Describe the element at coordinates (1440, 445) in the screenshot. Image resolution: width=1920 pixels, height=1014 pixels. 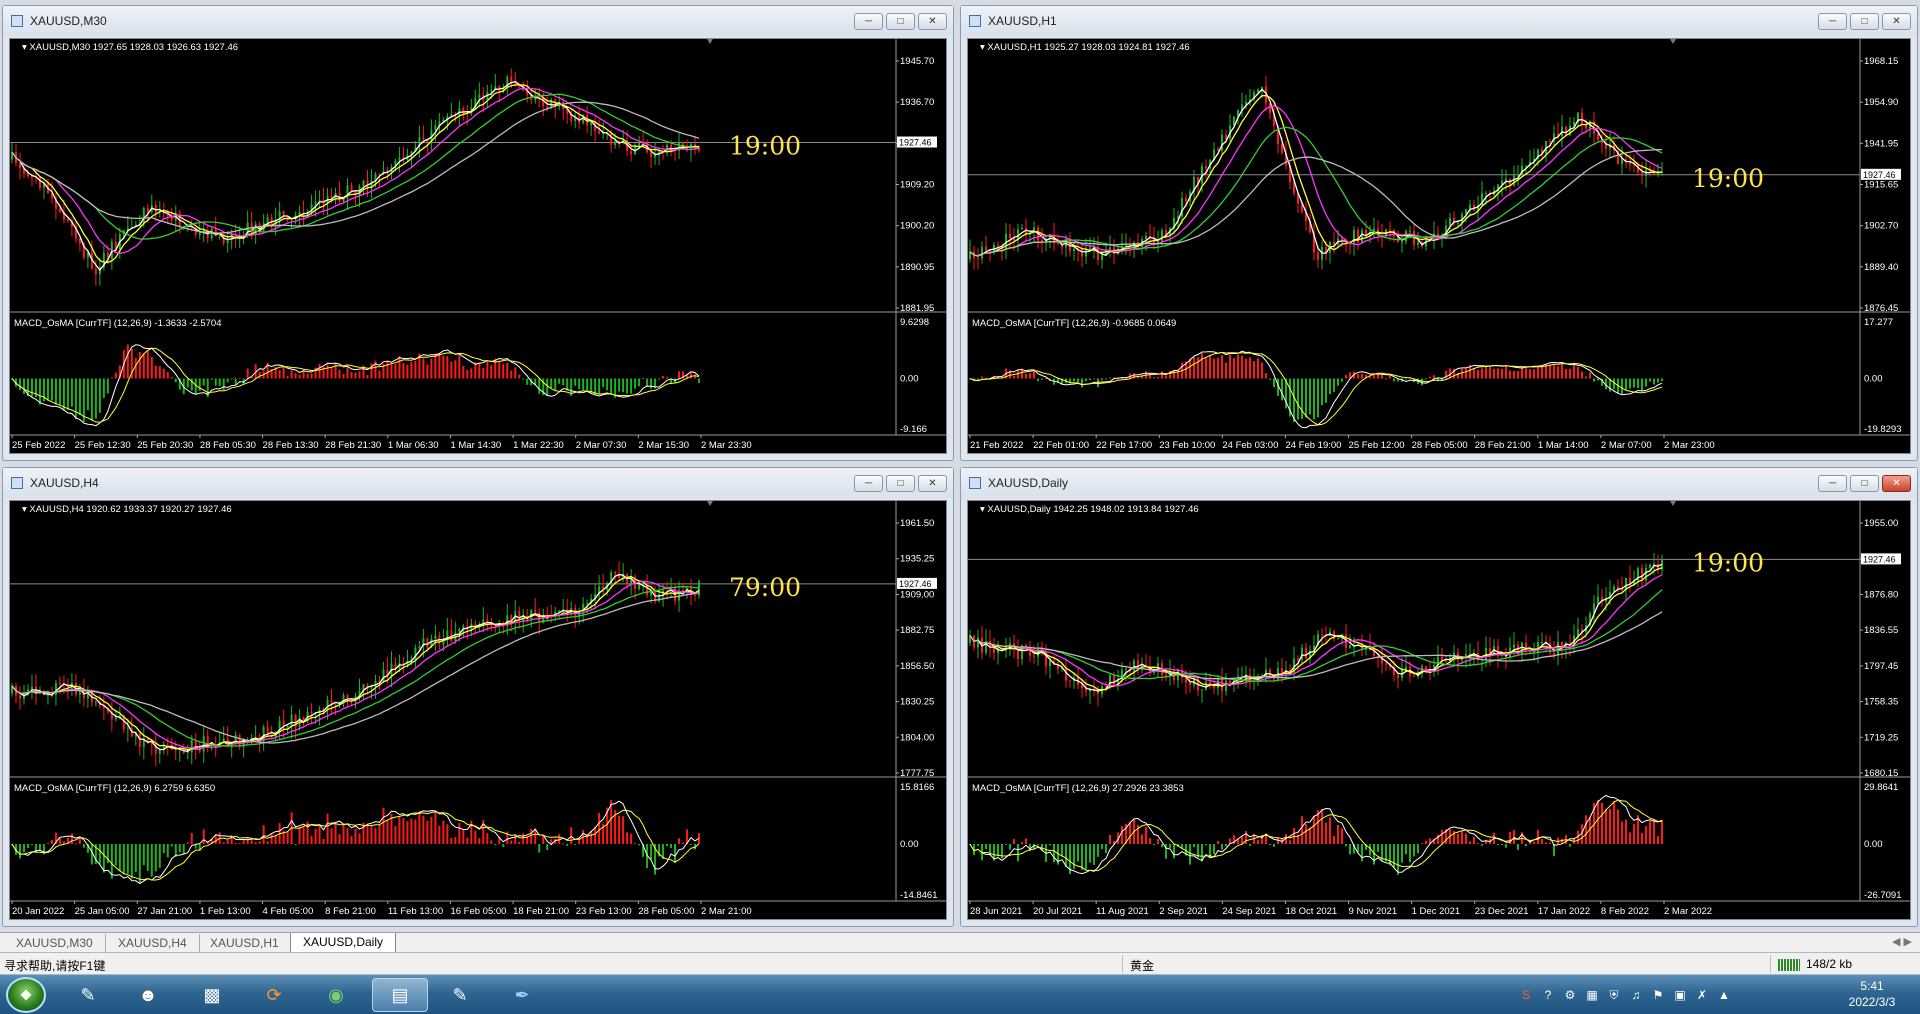
I see `time-tick-label: 28 Feb 05:00` at that location.